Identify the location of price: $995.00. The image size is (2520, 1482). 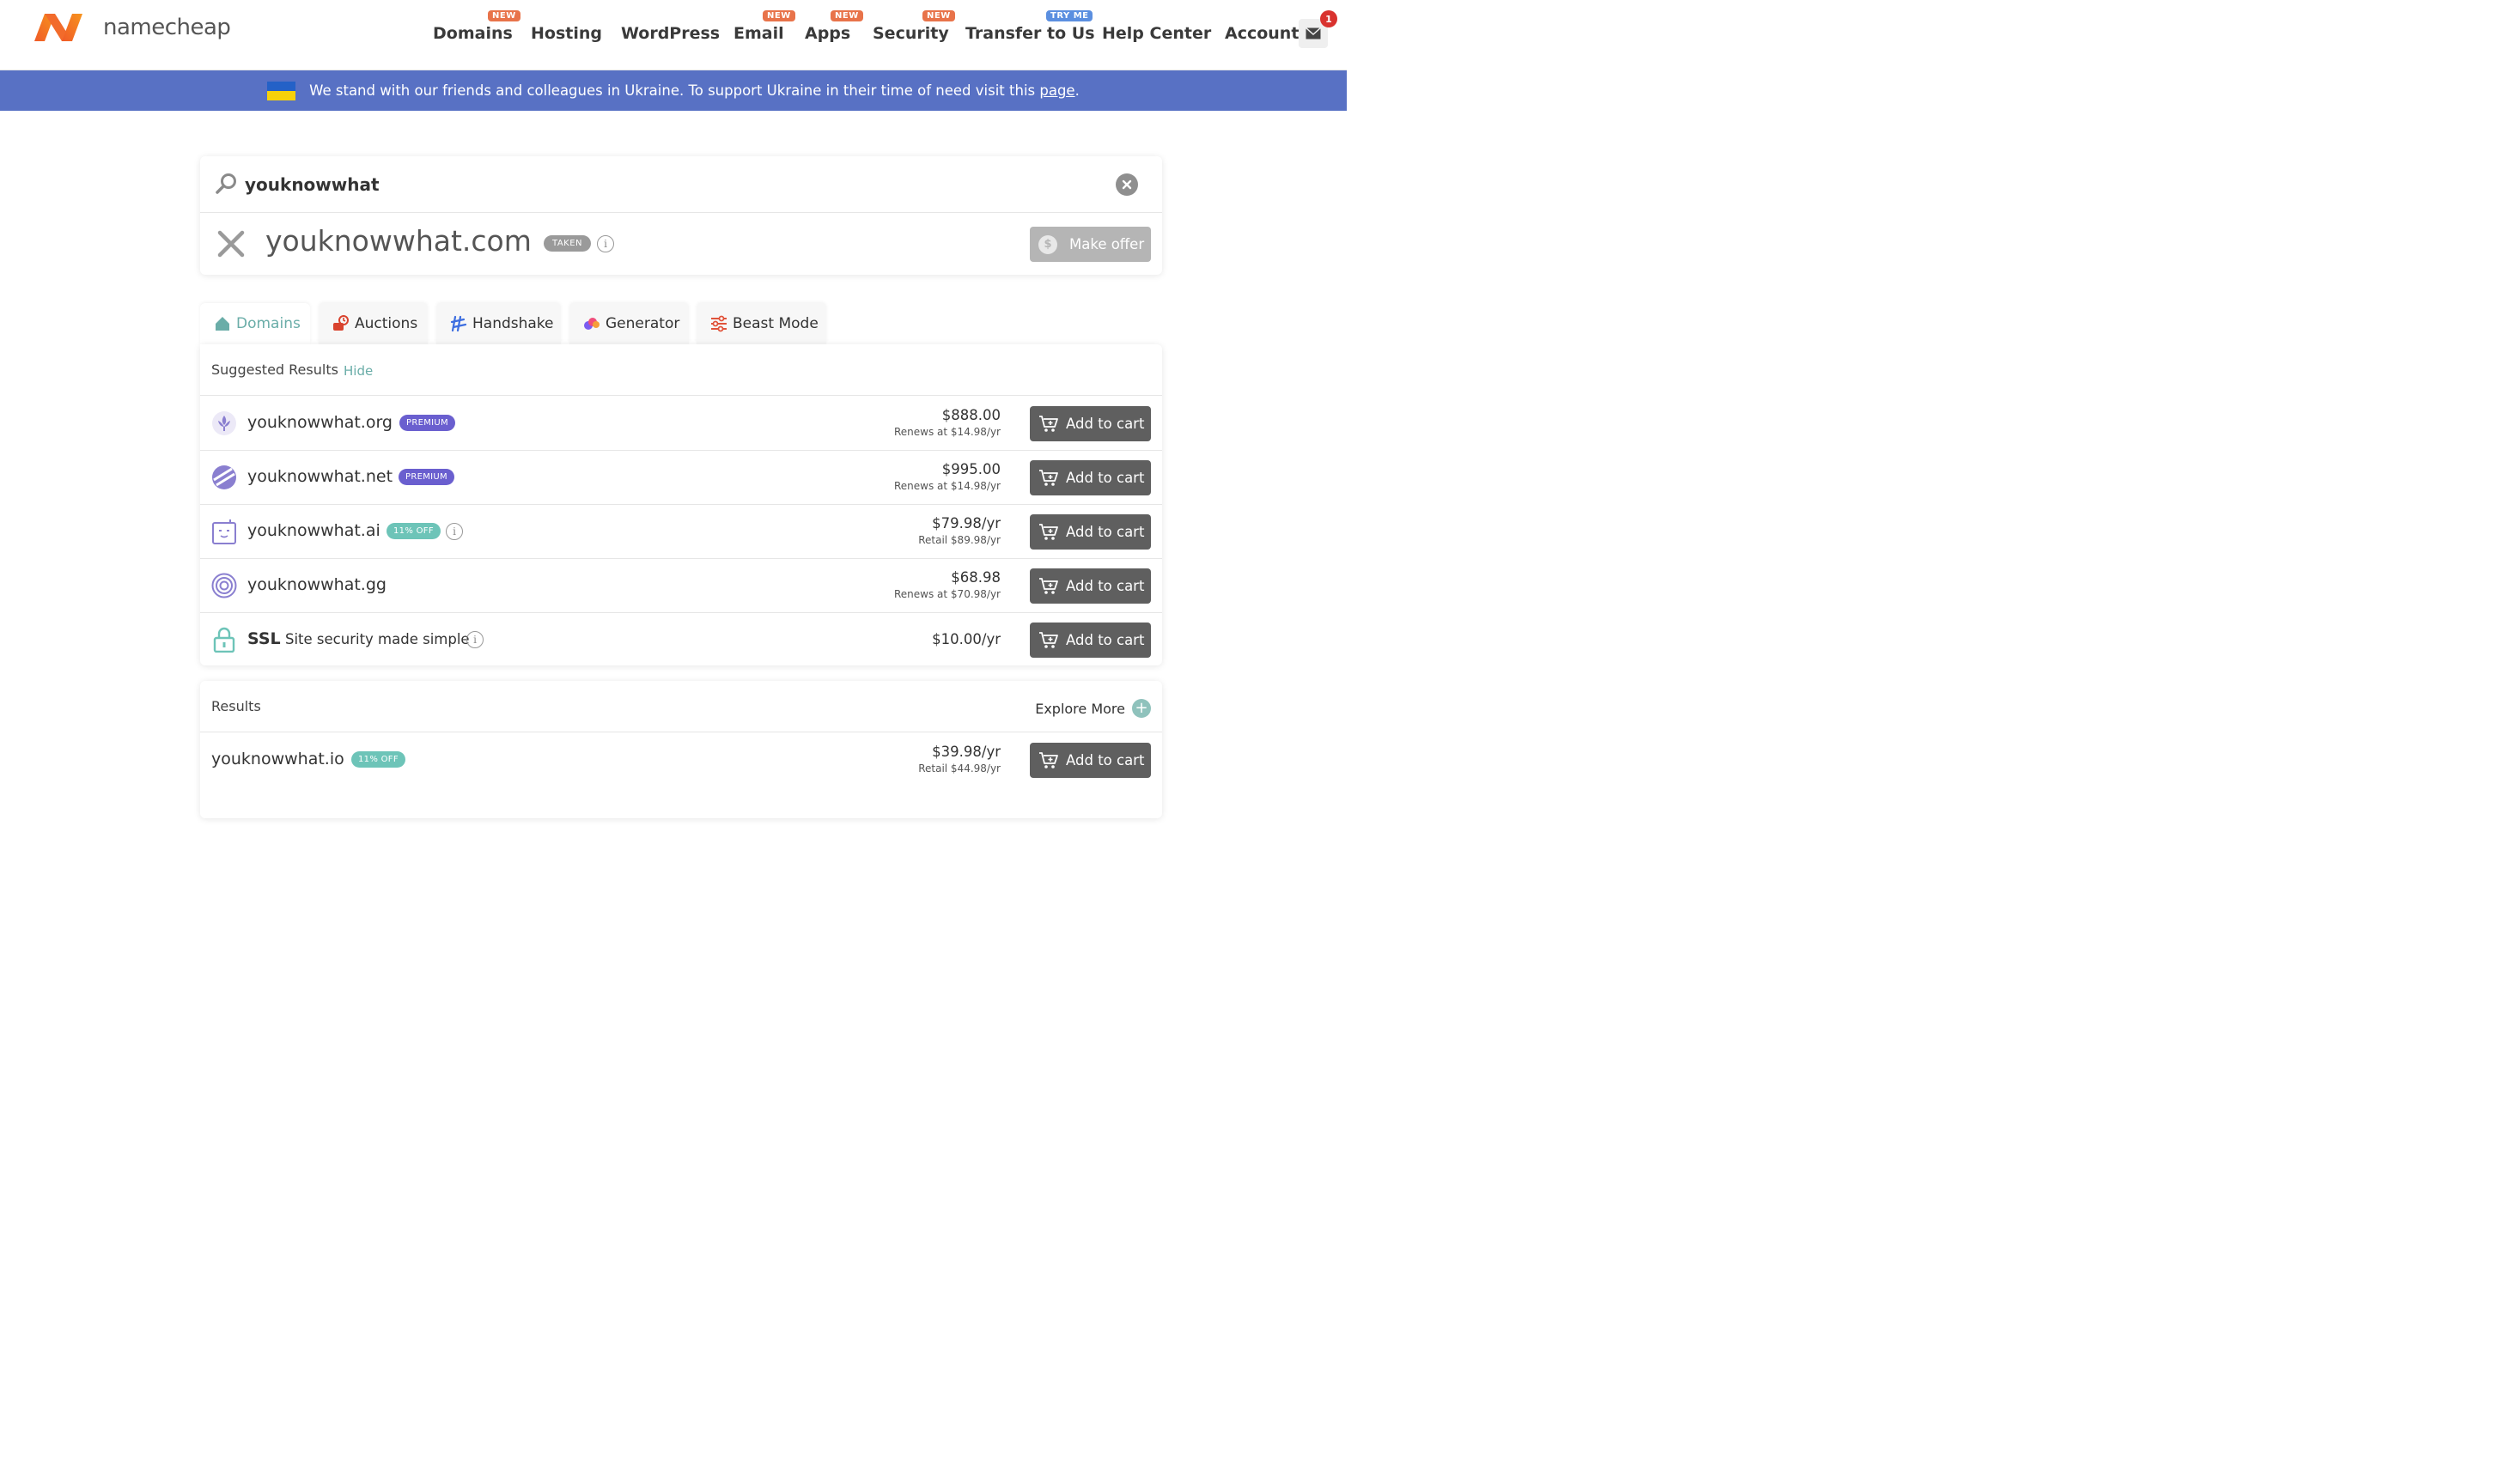
(971, 469).